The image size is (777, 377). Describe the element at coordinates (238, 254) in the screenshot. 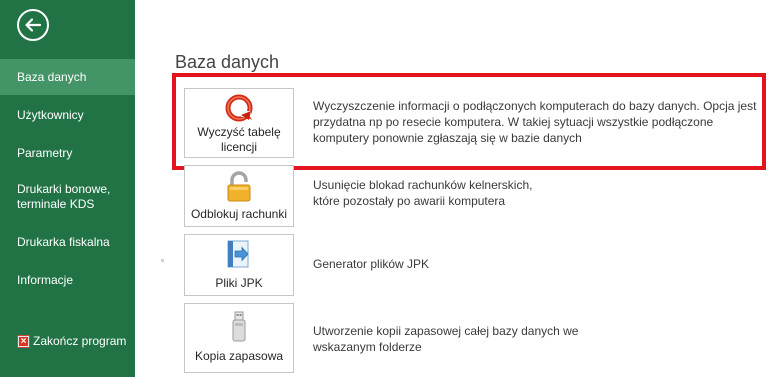

I see `export-arrow-icon` at that location.